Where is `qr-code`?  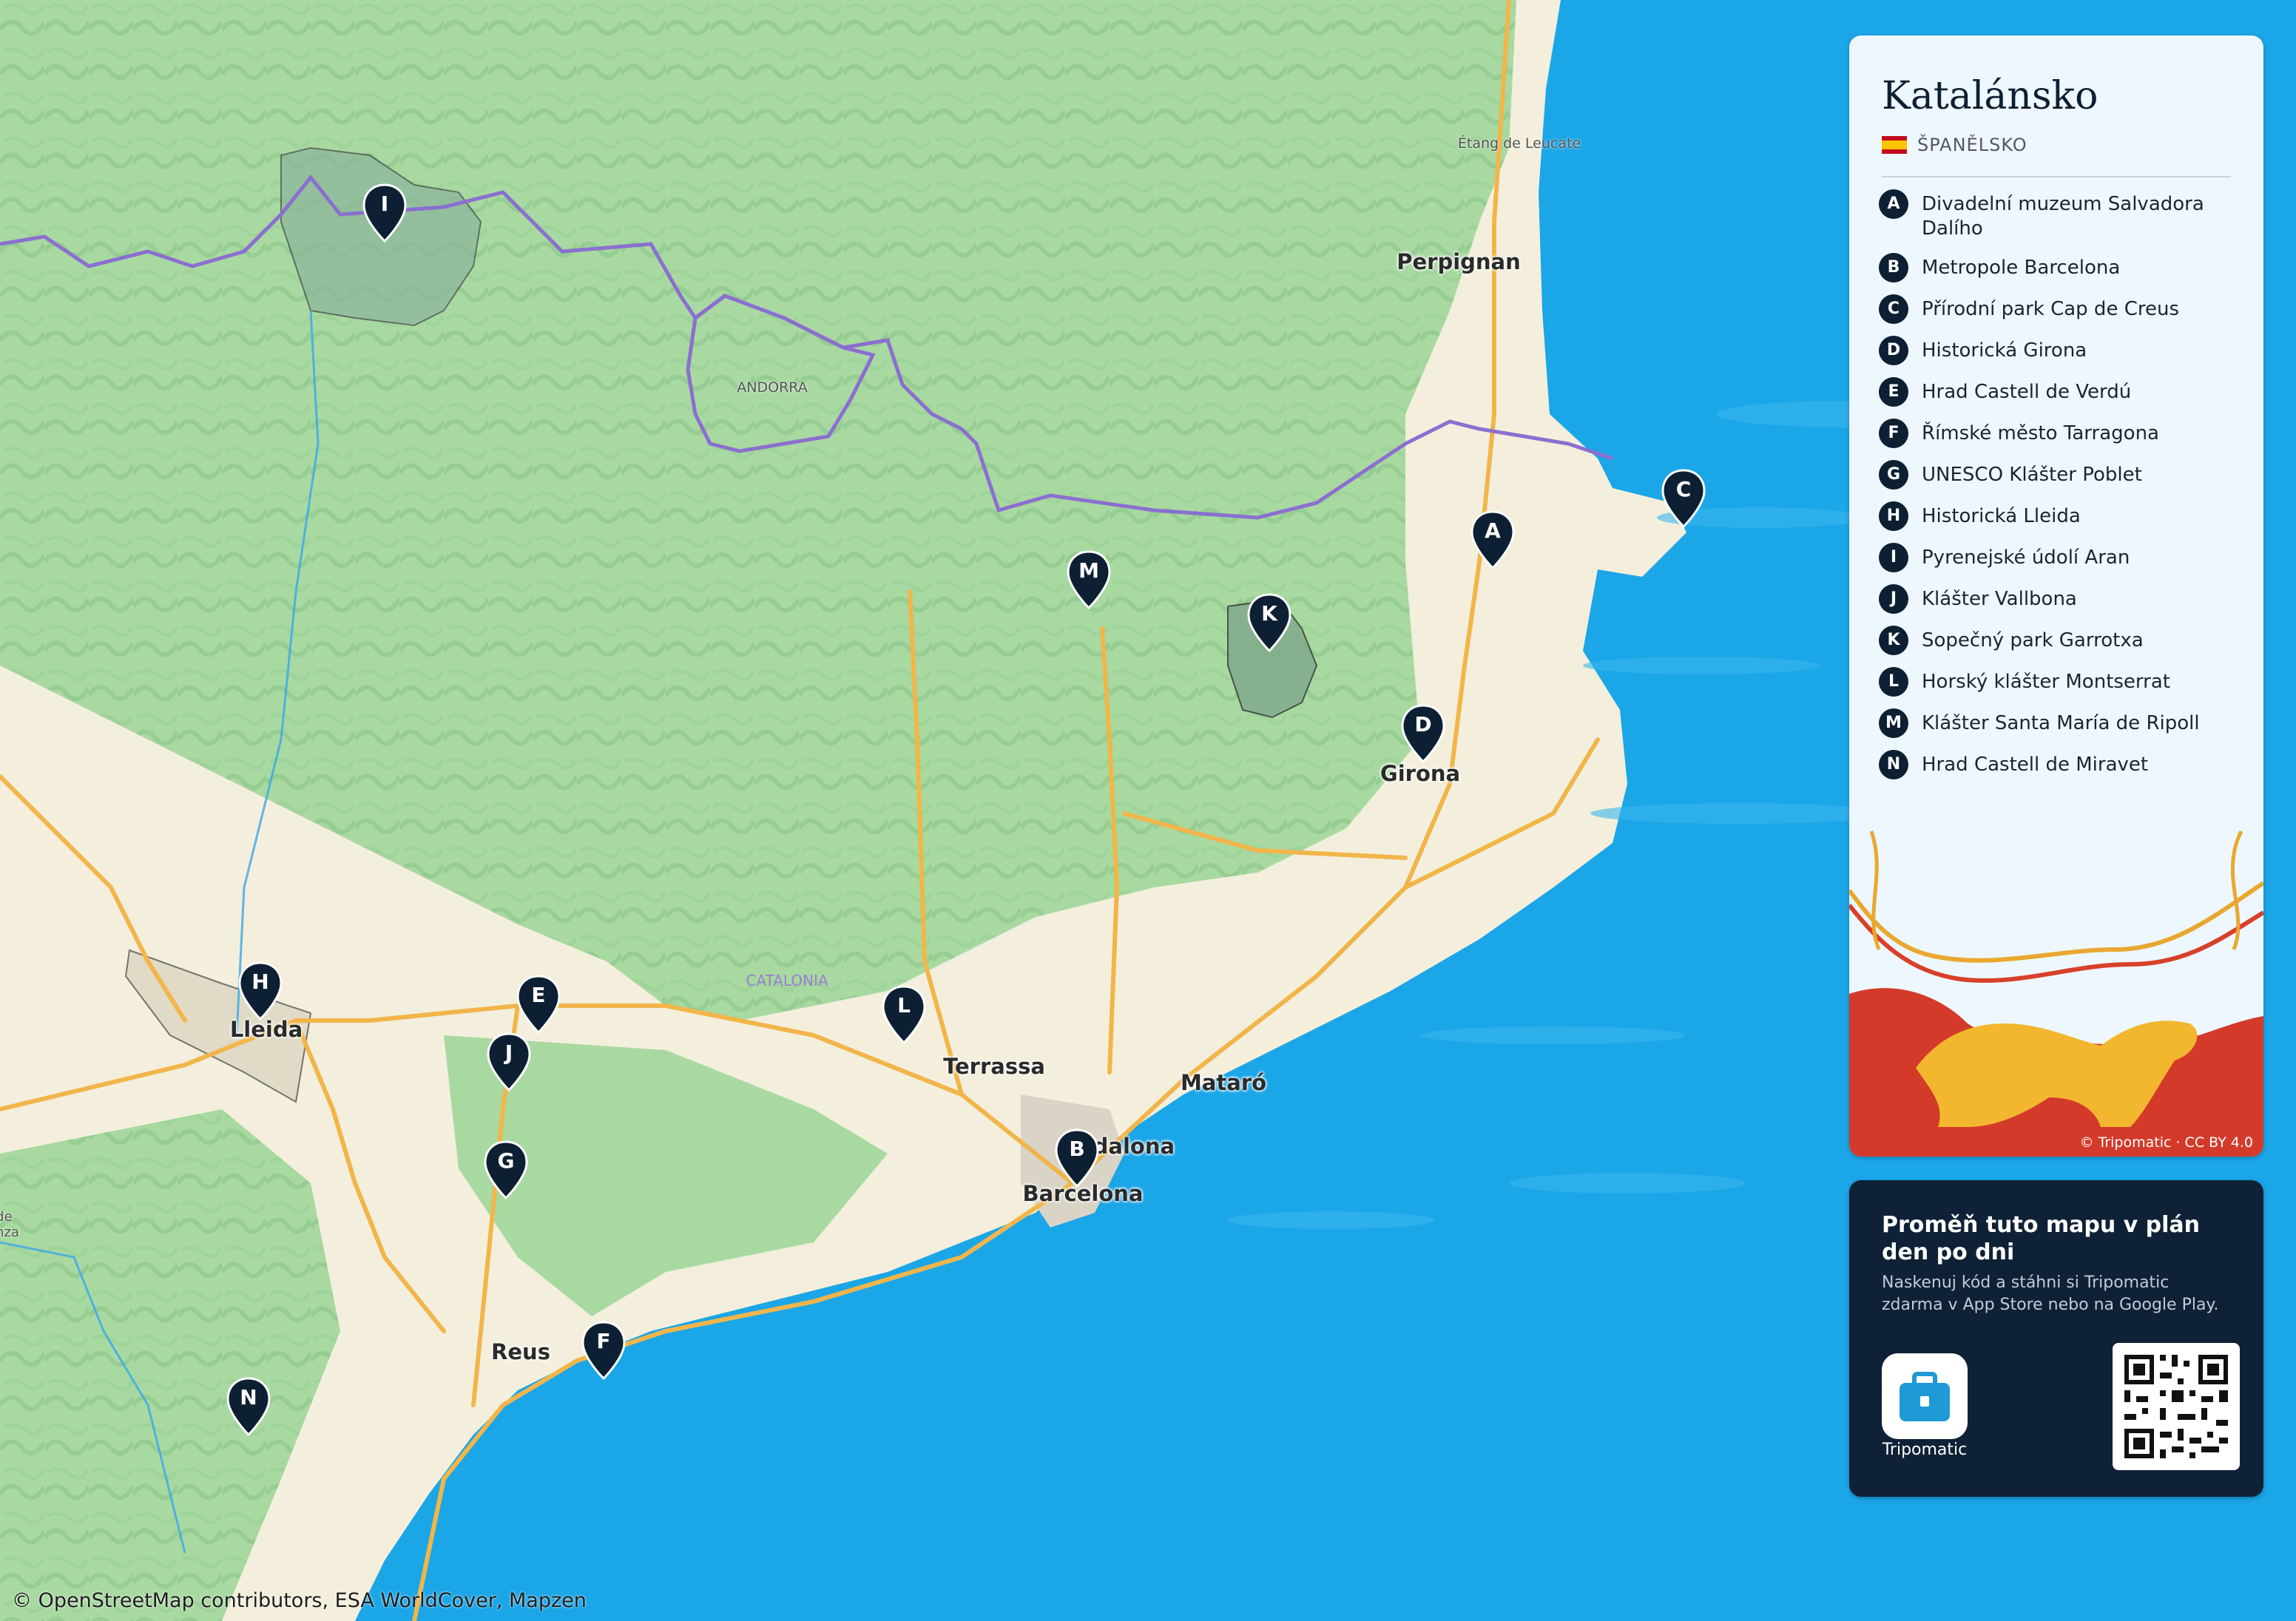
qr-code is located at coordinates (2176, 1406).